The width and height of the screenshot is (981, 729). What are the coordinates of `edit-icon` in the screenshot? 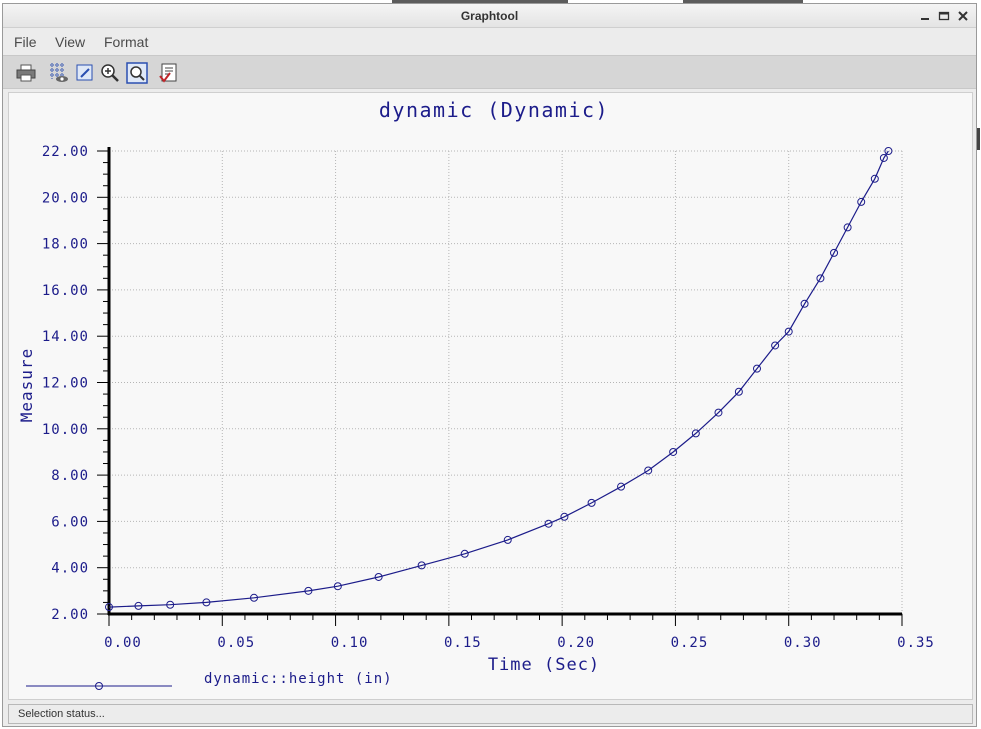 It's located at (85, 73).